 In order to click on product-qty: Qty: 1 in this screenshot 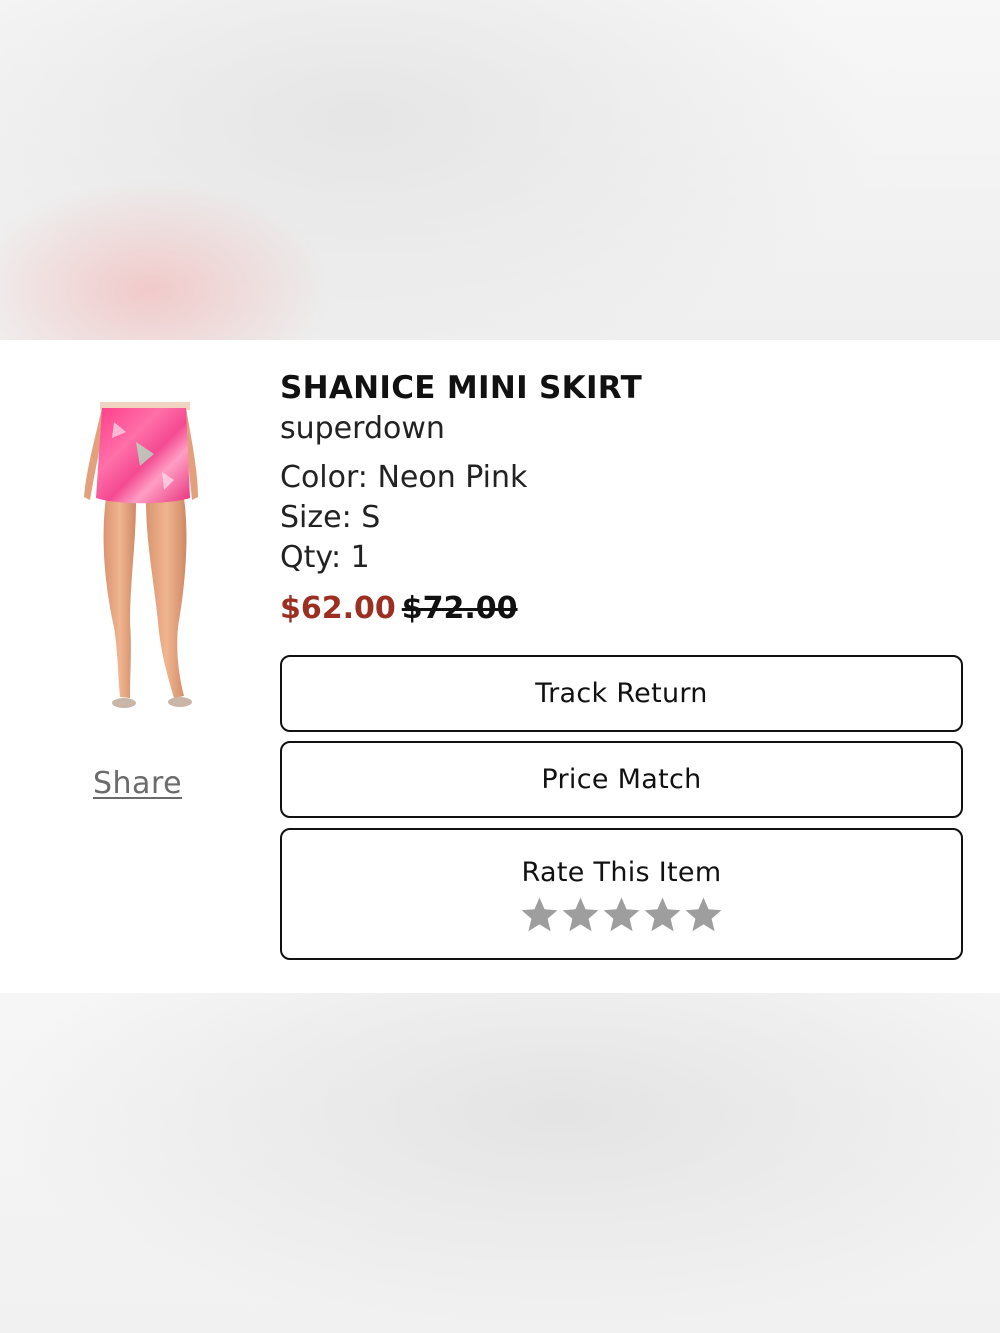, I will do `click(325, 557)`.